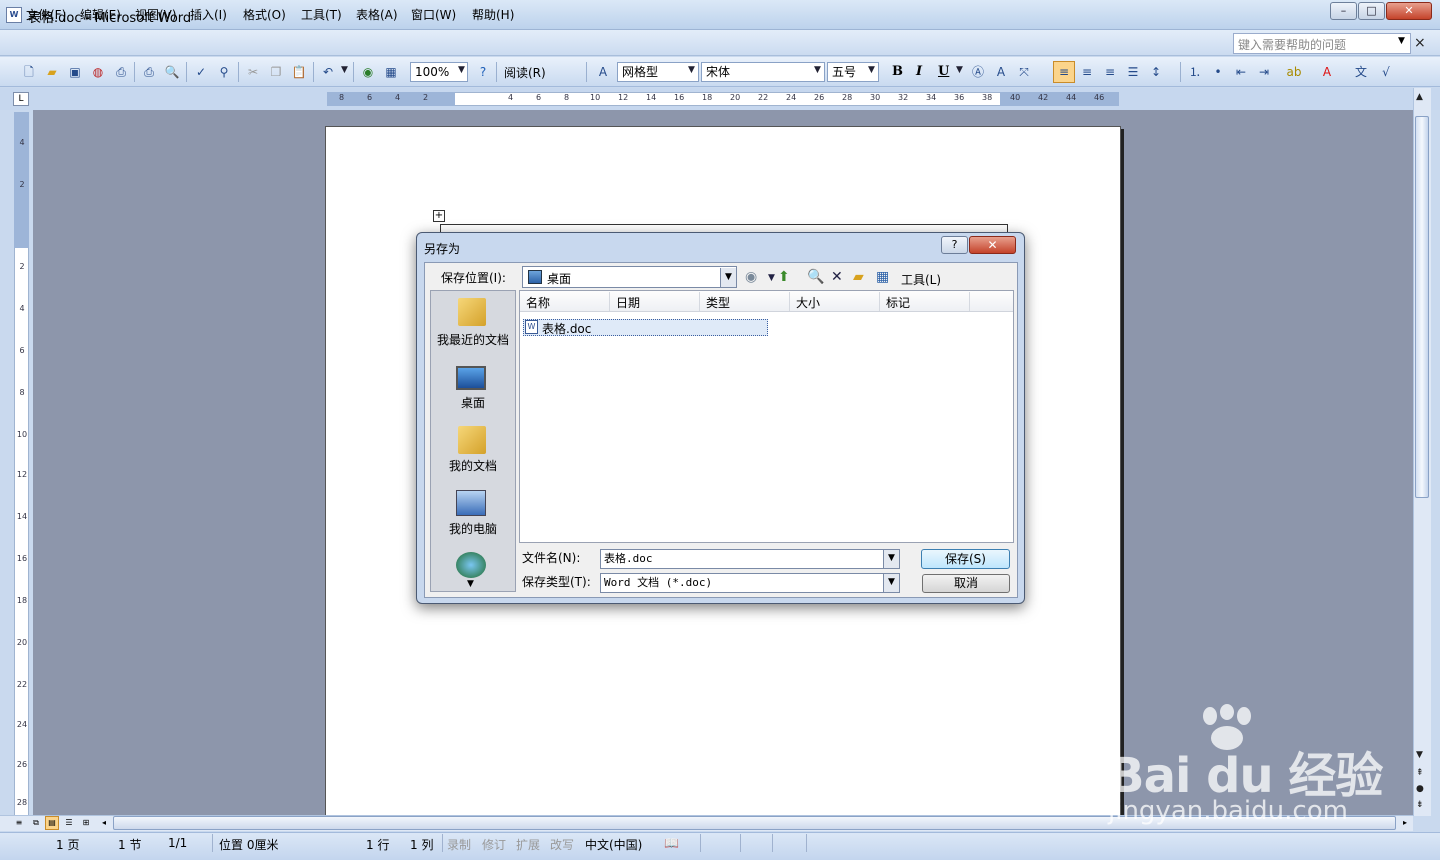 This screenshot has height=860, width=1440. I want to click on menu-format: 格式(O), so click(264, 14).